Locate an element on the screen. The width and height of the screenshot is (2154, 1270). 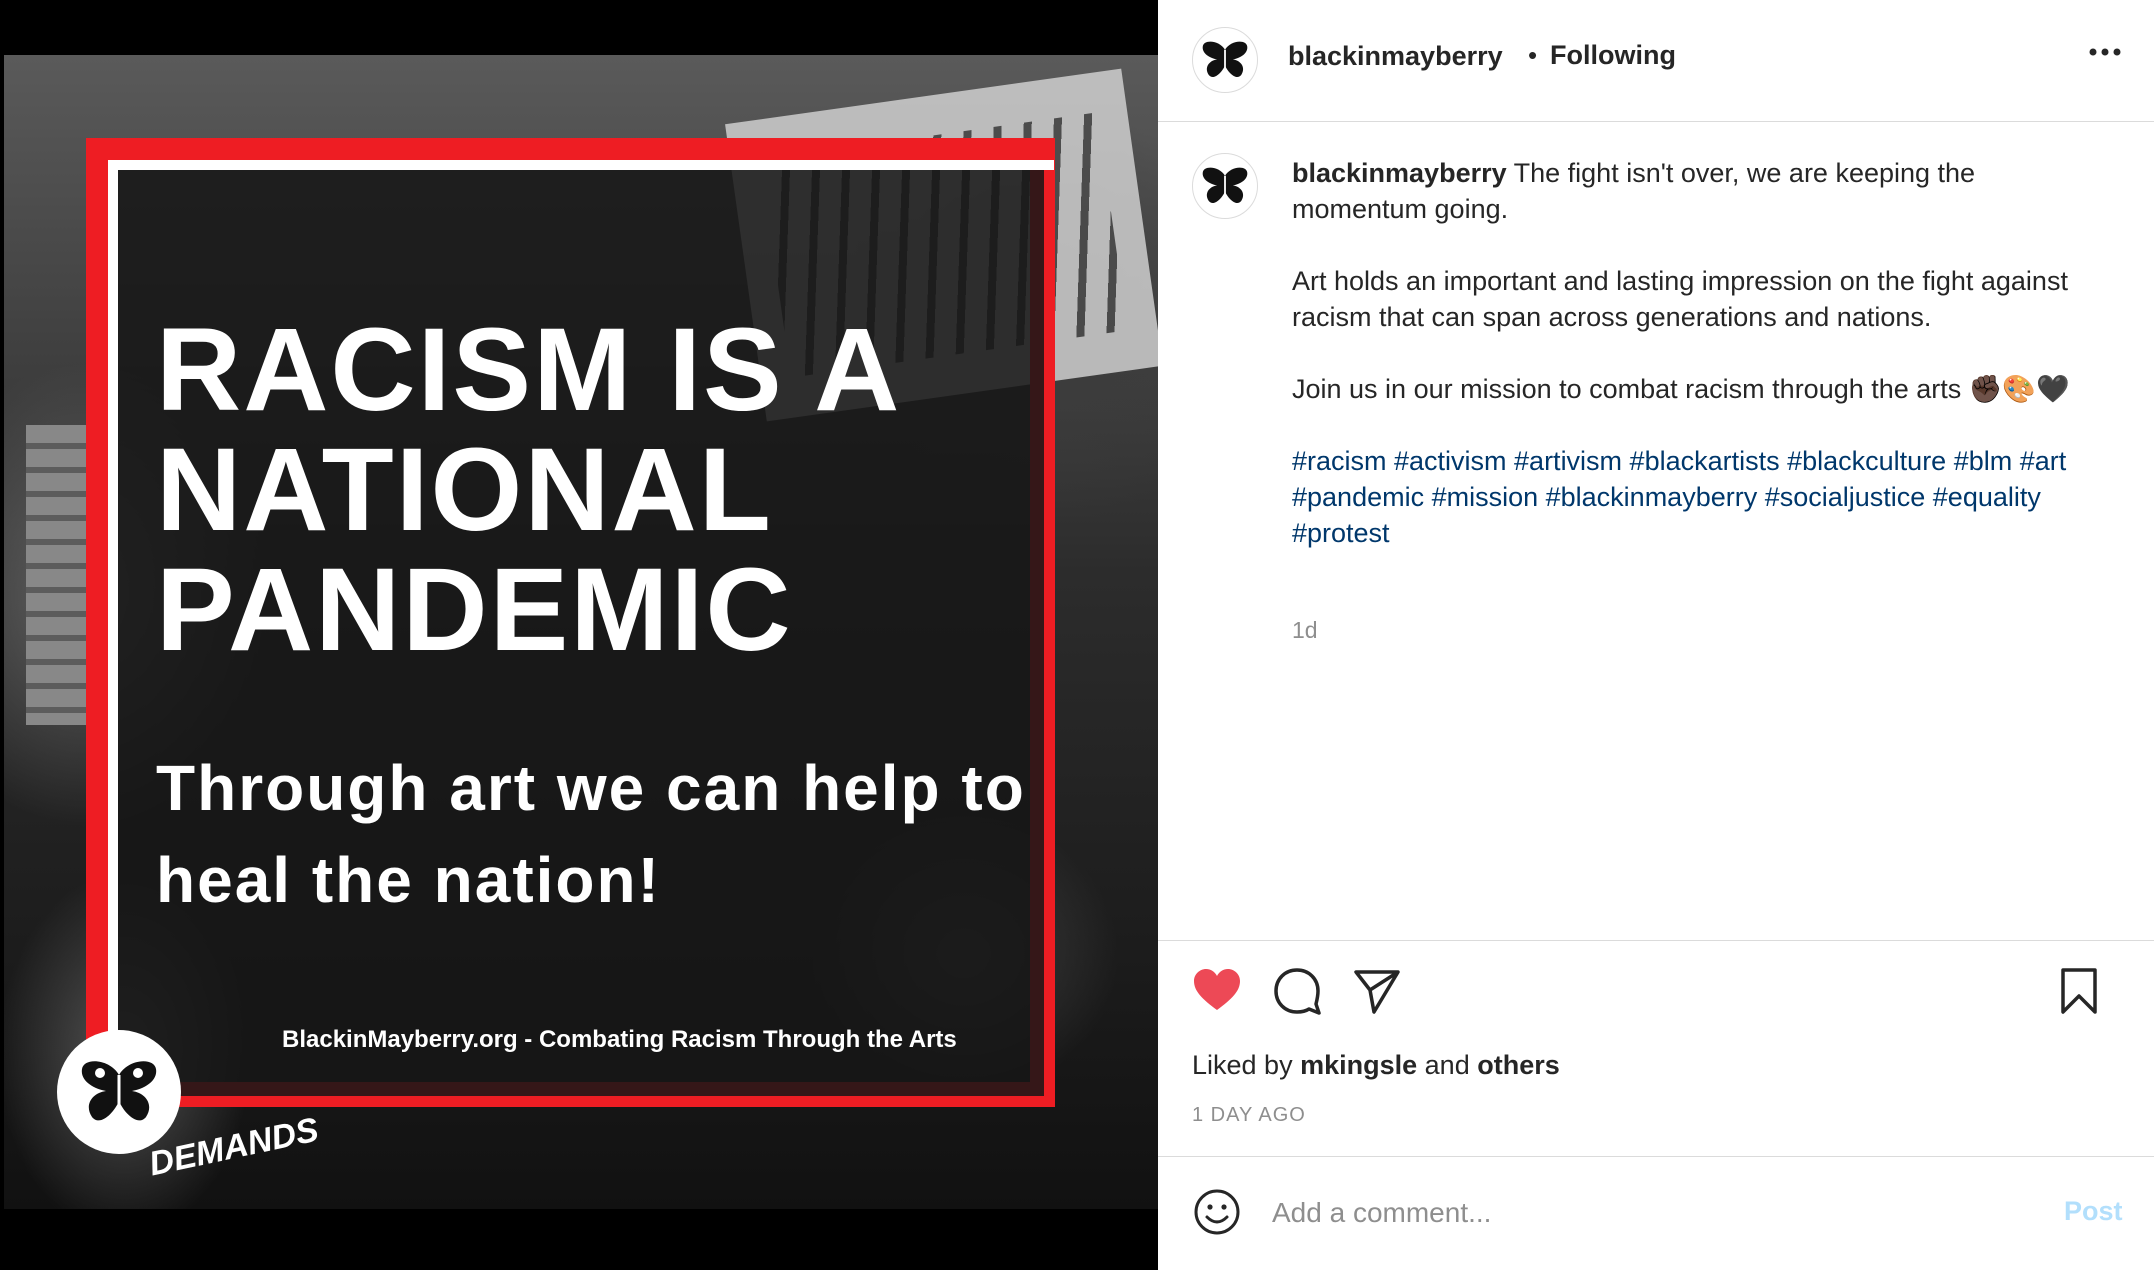
liker-username: mkingsle is located at coordinates (1358, 1065).